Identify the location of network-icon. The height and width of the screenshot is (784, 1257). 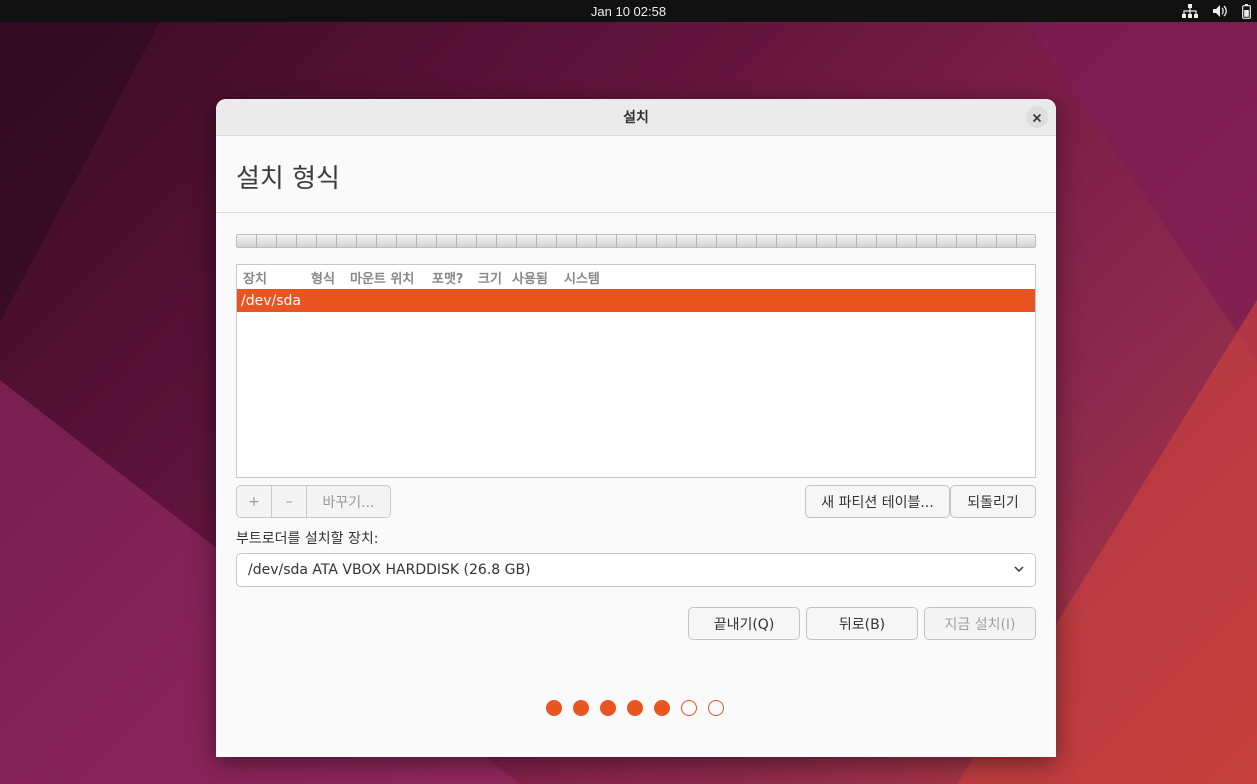
(1190, 11).